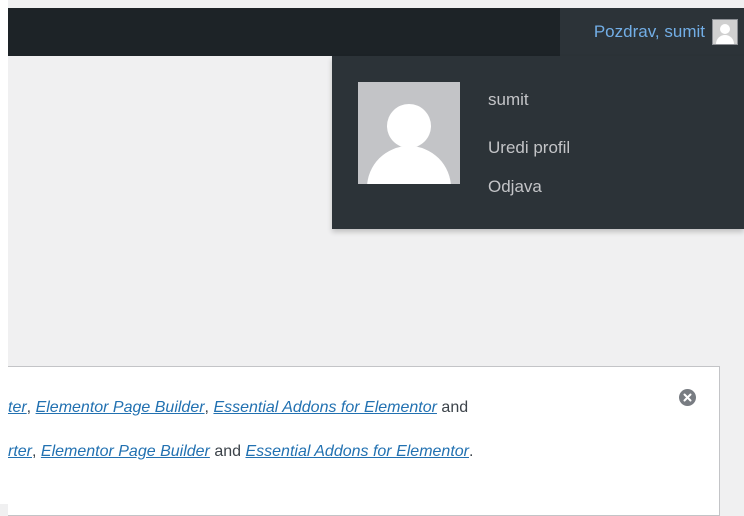 The height and width of the screenshot is (516, 744). I want to click on notice-link-starter: ter, so click(17, 407).